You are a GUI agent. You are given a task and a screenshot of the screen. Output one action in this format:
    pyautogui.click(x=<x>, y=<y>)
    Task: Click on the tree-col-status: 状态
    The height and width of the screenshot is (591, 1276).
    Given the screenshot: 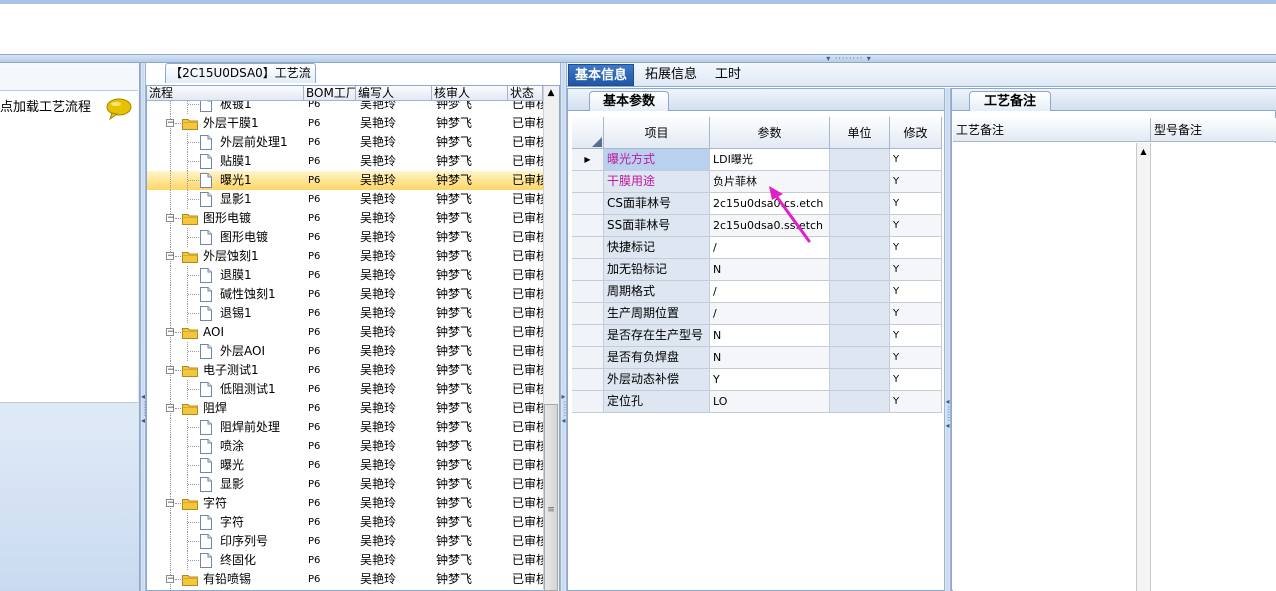 What is the action you would take?
    pyautogui.click(x=525, y=93)
    